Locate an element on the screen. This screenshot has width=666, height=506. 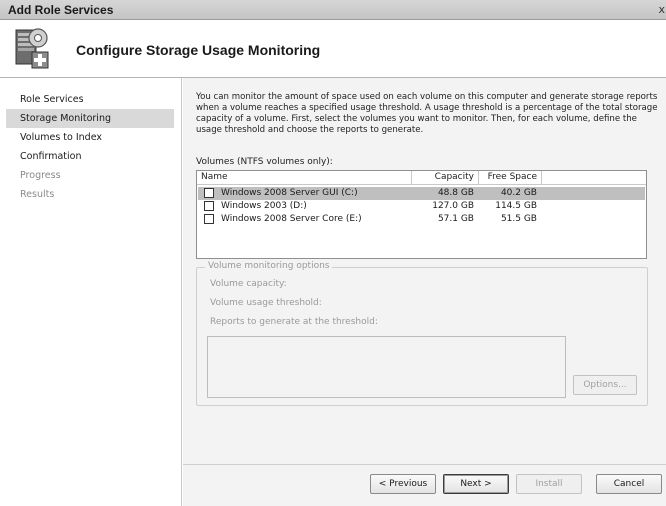
cancel-button: Cancel is located at coordinates (629, 484).